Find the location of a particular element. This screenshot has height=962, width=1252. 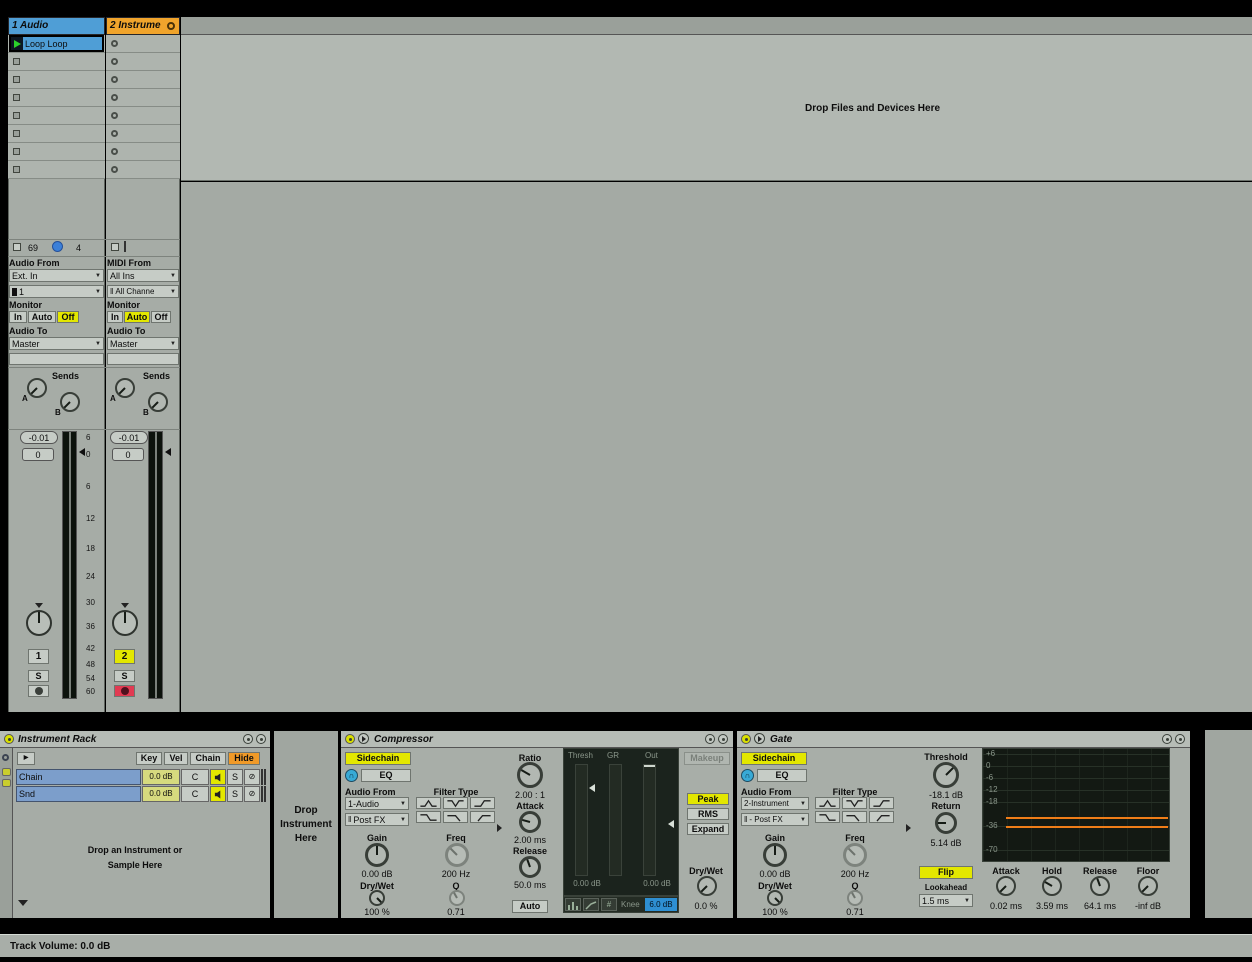

rack-unfold-icon is located at coordinates (23, 903).